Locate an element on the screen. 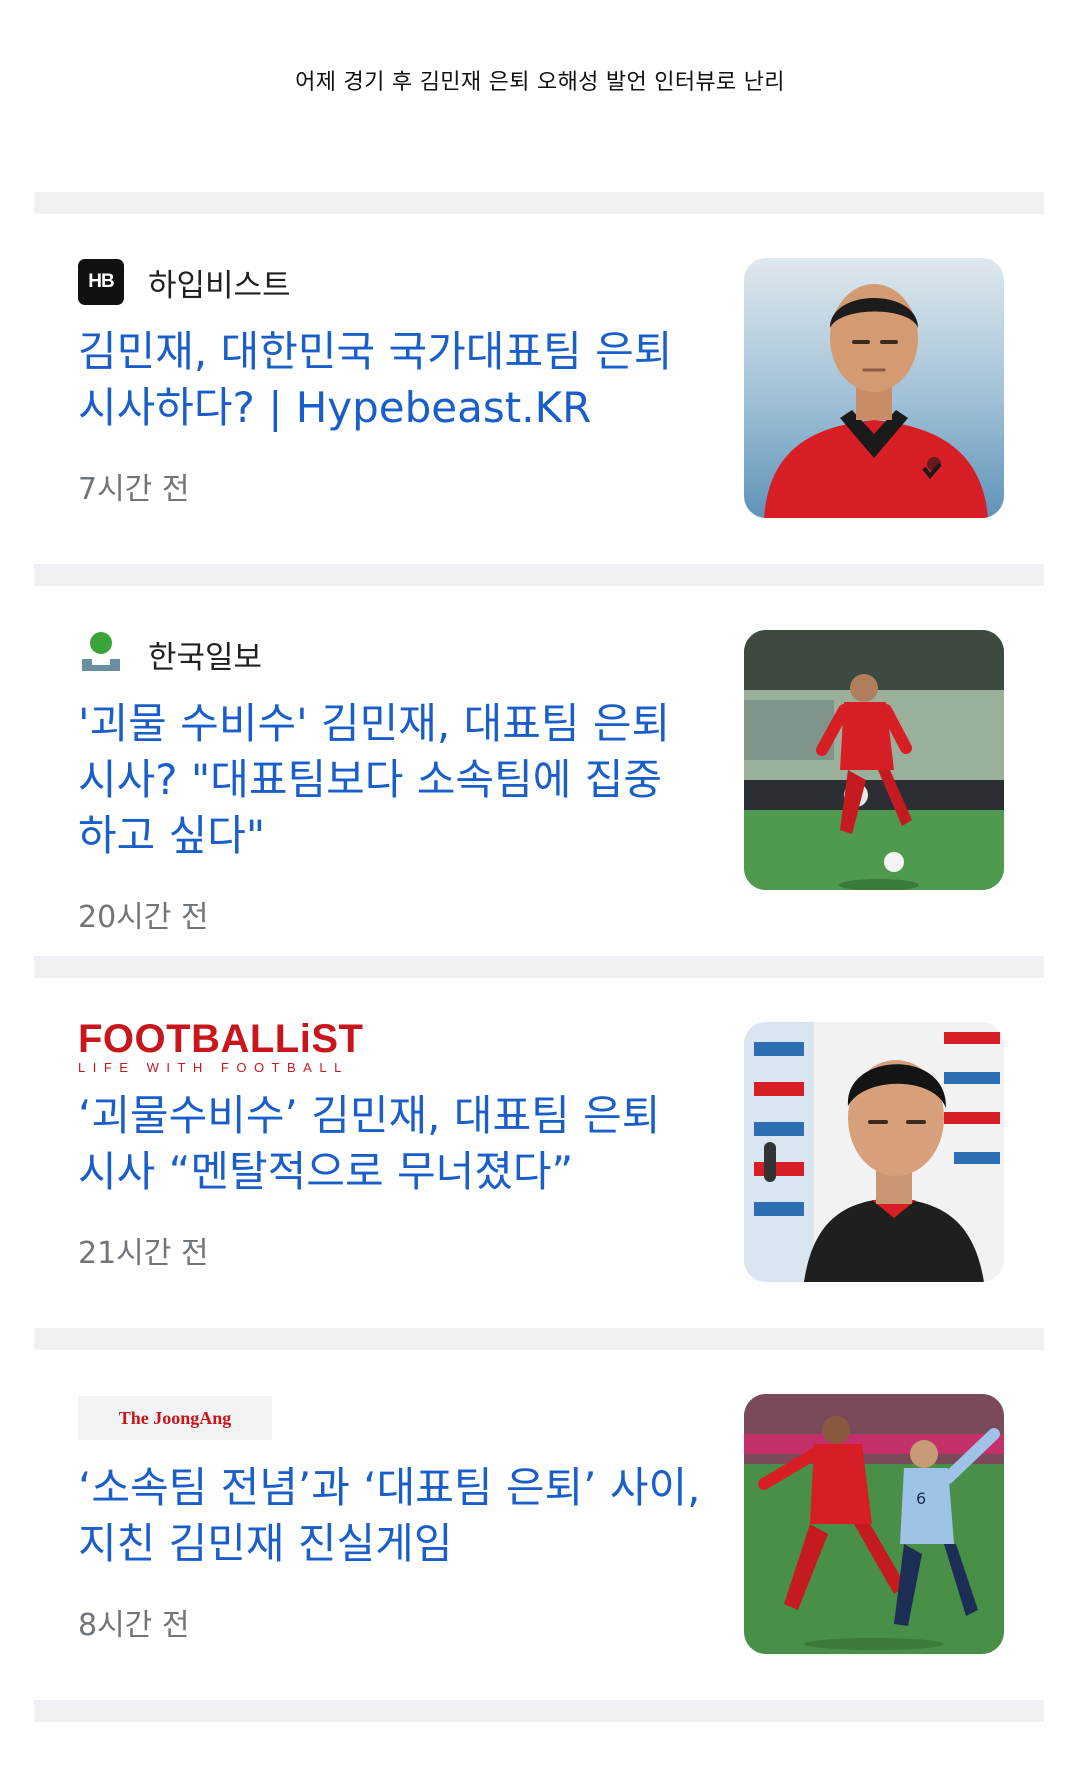  headline-line: '괴물 수비수' 김민재, 대표팀 은퇴 is located at coordinates (374, 723).